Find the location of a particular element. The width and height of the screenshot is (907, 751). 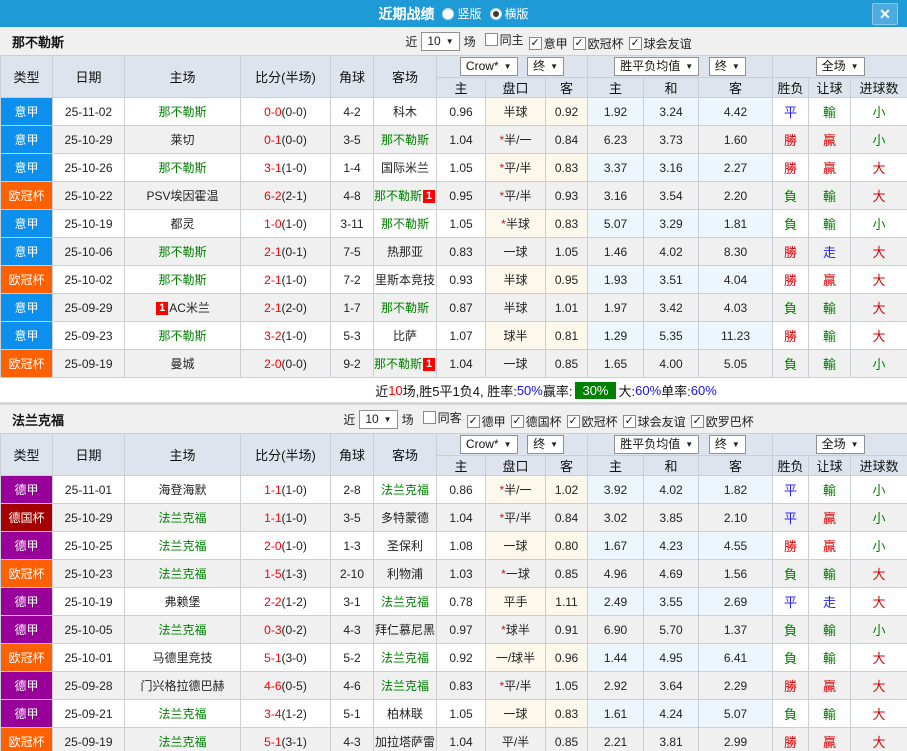

away-team-cell: 法兰克福 is located at coordinates (405, 489).